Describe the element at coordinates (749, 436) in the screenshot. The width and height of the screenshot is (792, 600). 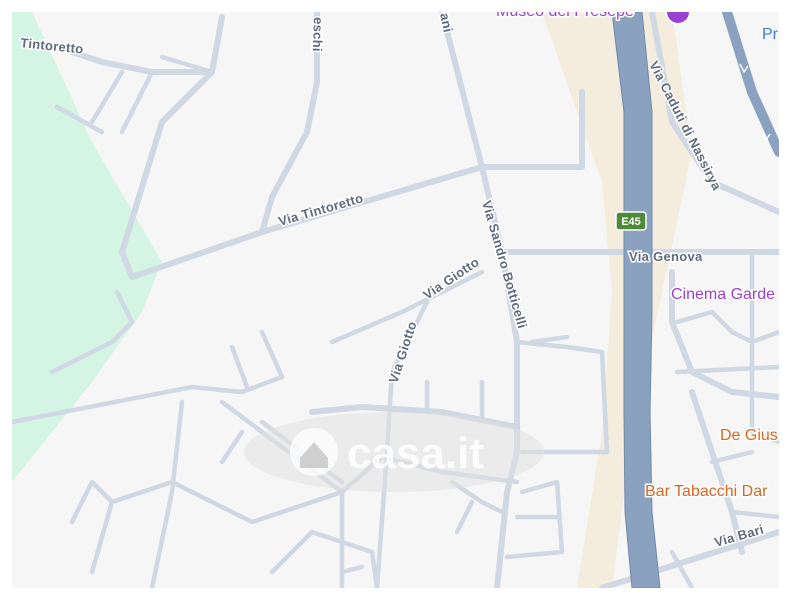
I see `poi-degius: De Gius` at that location.